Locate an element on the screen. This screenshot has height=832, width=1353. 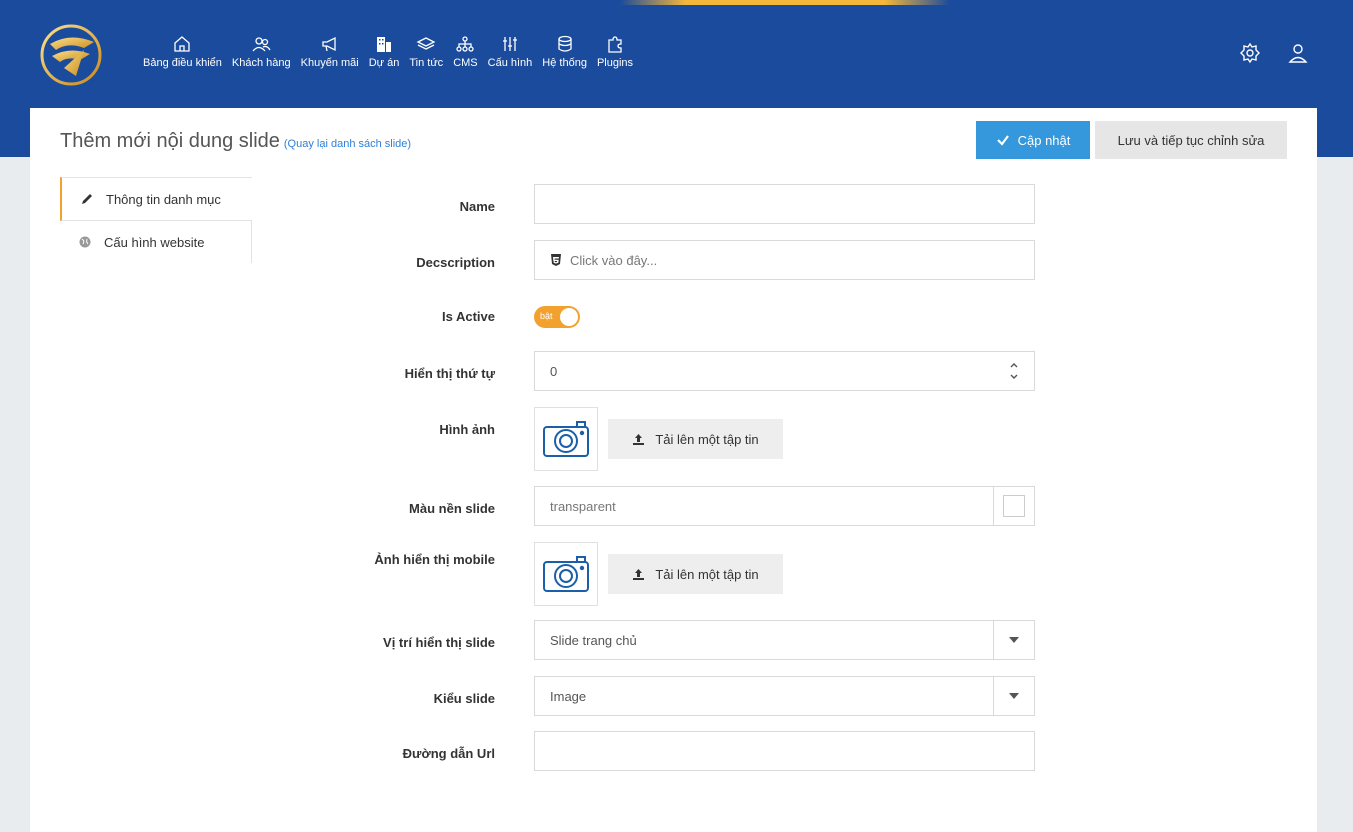
save-button: Cập nhật is located at coordinates (1033, 140).